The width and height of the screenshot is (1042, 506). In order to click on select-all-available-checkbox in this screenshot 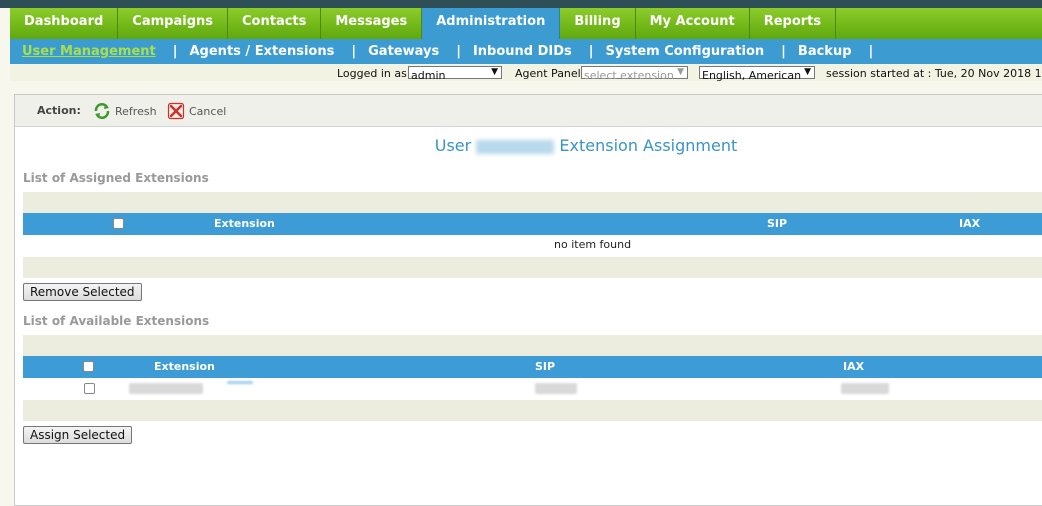, I will do `click(88, 366)`.